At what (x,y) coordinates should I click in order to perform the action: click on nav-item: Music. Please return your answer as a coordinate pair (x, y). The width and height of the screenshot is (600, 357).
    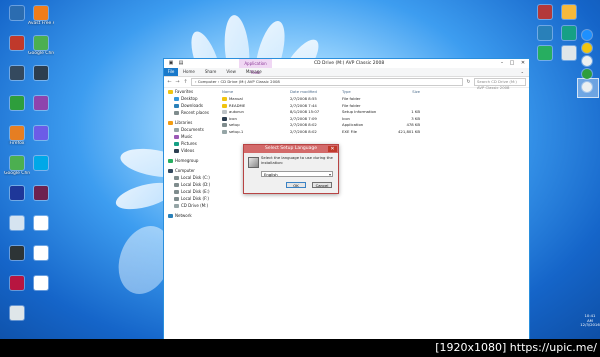
    Looking at the image, I should click on (191, 136).